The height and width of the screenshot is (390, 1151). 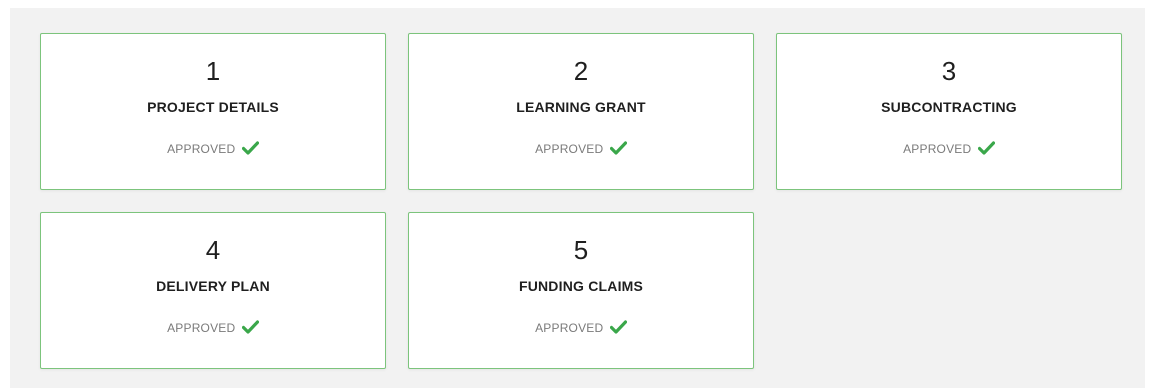 I want to click on step-number: 3, so click(x=949, y=71).